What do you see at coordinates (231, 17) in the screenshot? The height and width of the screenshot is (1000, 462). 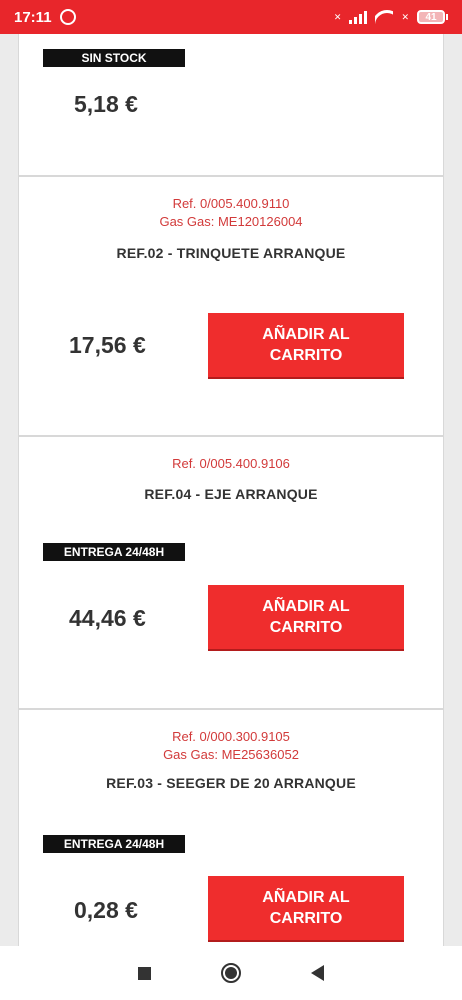 I see `status-bar: 17:11 ✕ ✕ 41` at bounding box center [231, 17].